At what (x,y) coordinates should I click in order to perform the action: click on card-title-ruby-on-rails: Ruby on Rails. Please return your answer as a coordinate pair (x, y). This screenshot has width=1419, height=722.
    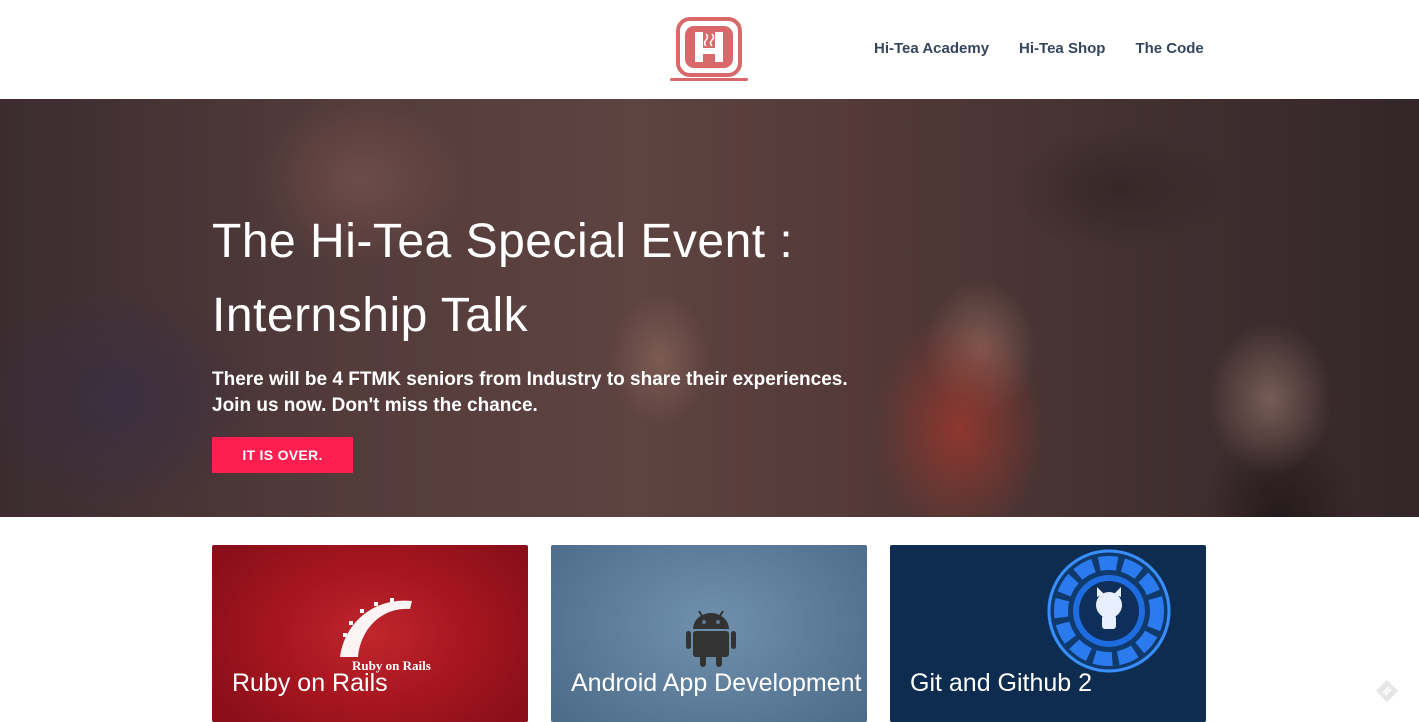
    Looking at the image, I should click on (310, 683).